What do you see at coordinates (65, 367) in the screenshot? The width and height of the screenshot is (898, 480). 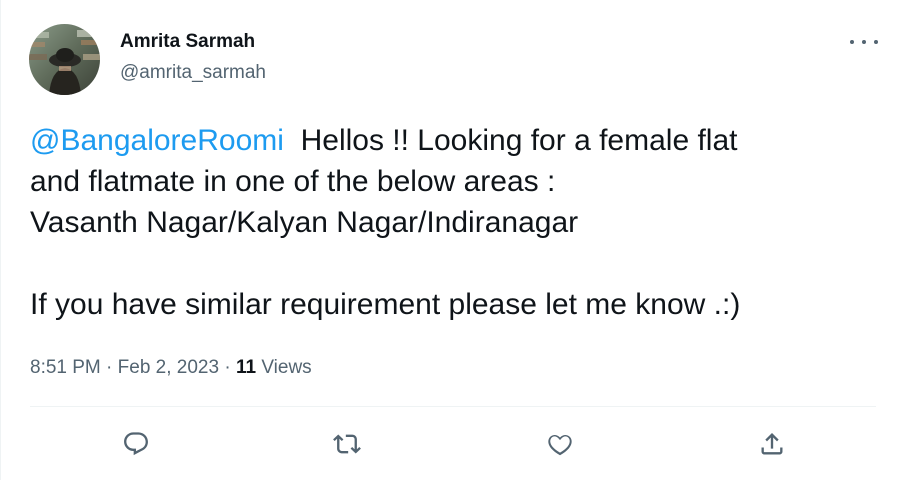 I see `tweet-time: 8:51 PM` at bounding box center [65, 367].